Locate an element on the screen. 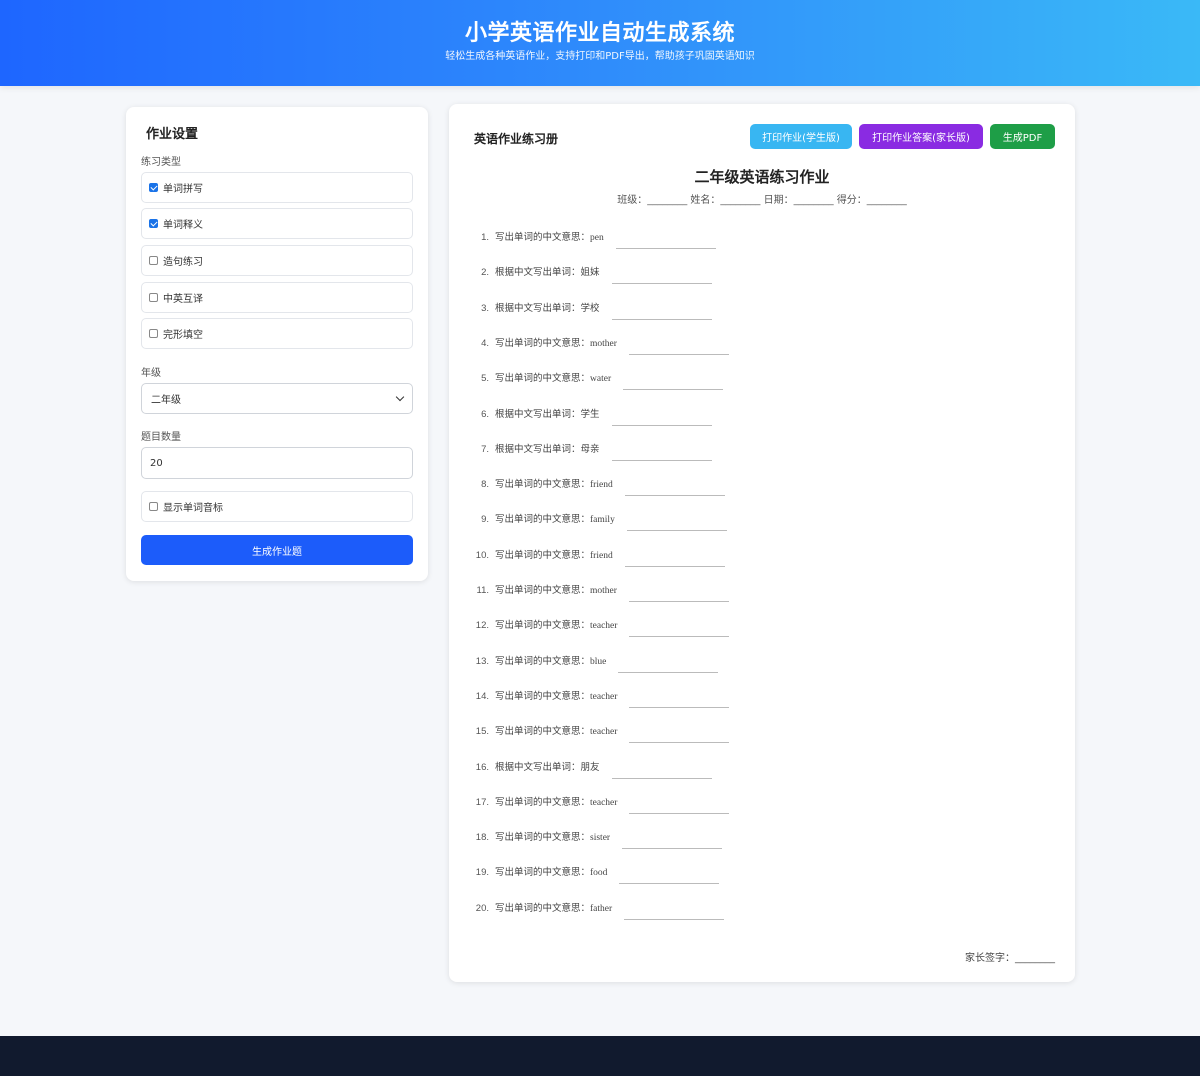 The height and width of the screenshot is (1076, 1200). question-count-input: 20 is located at coordinates (277, 463).